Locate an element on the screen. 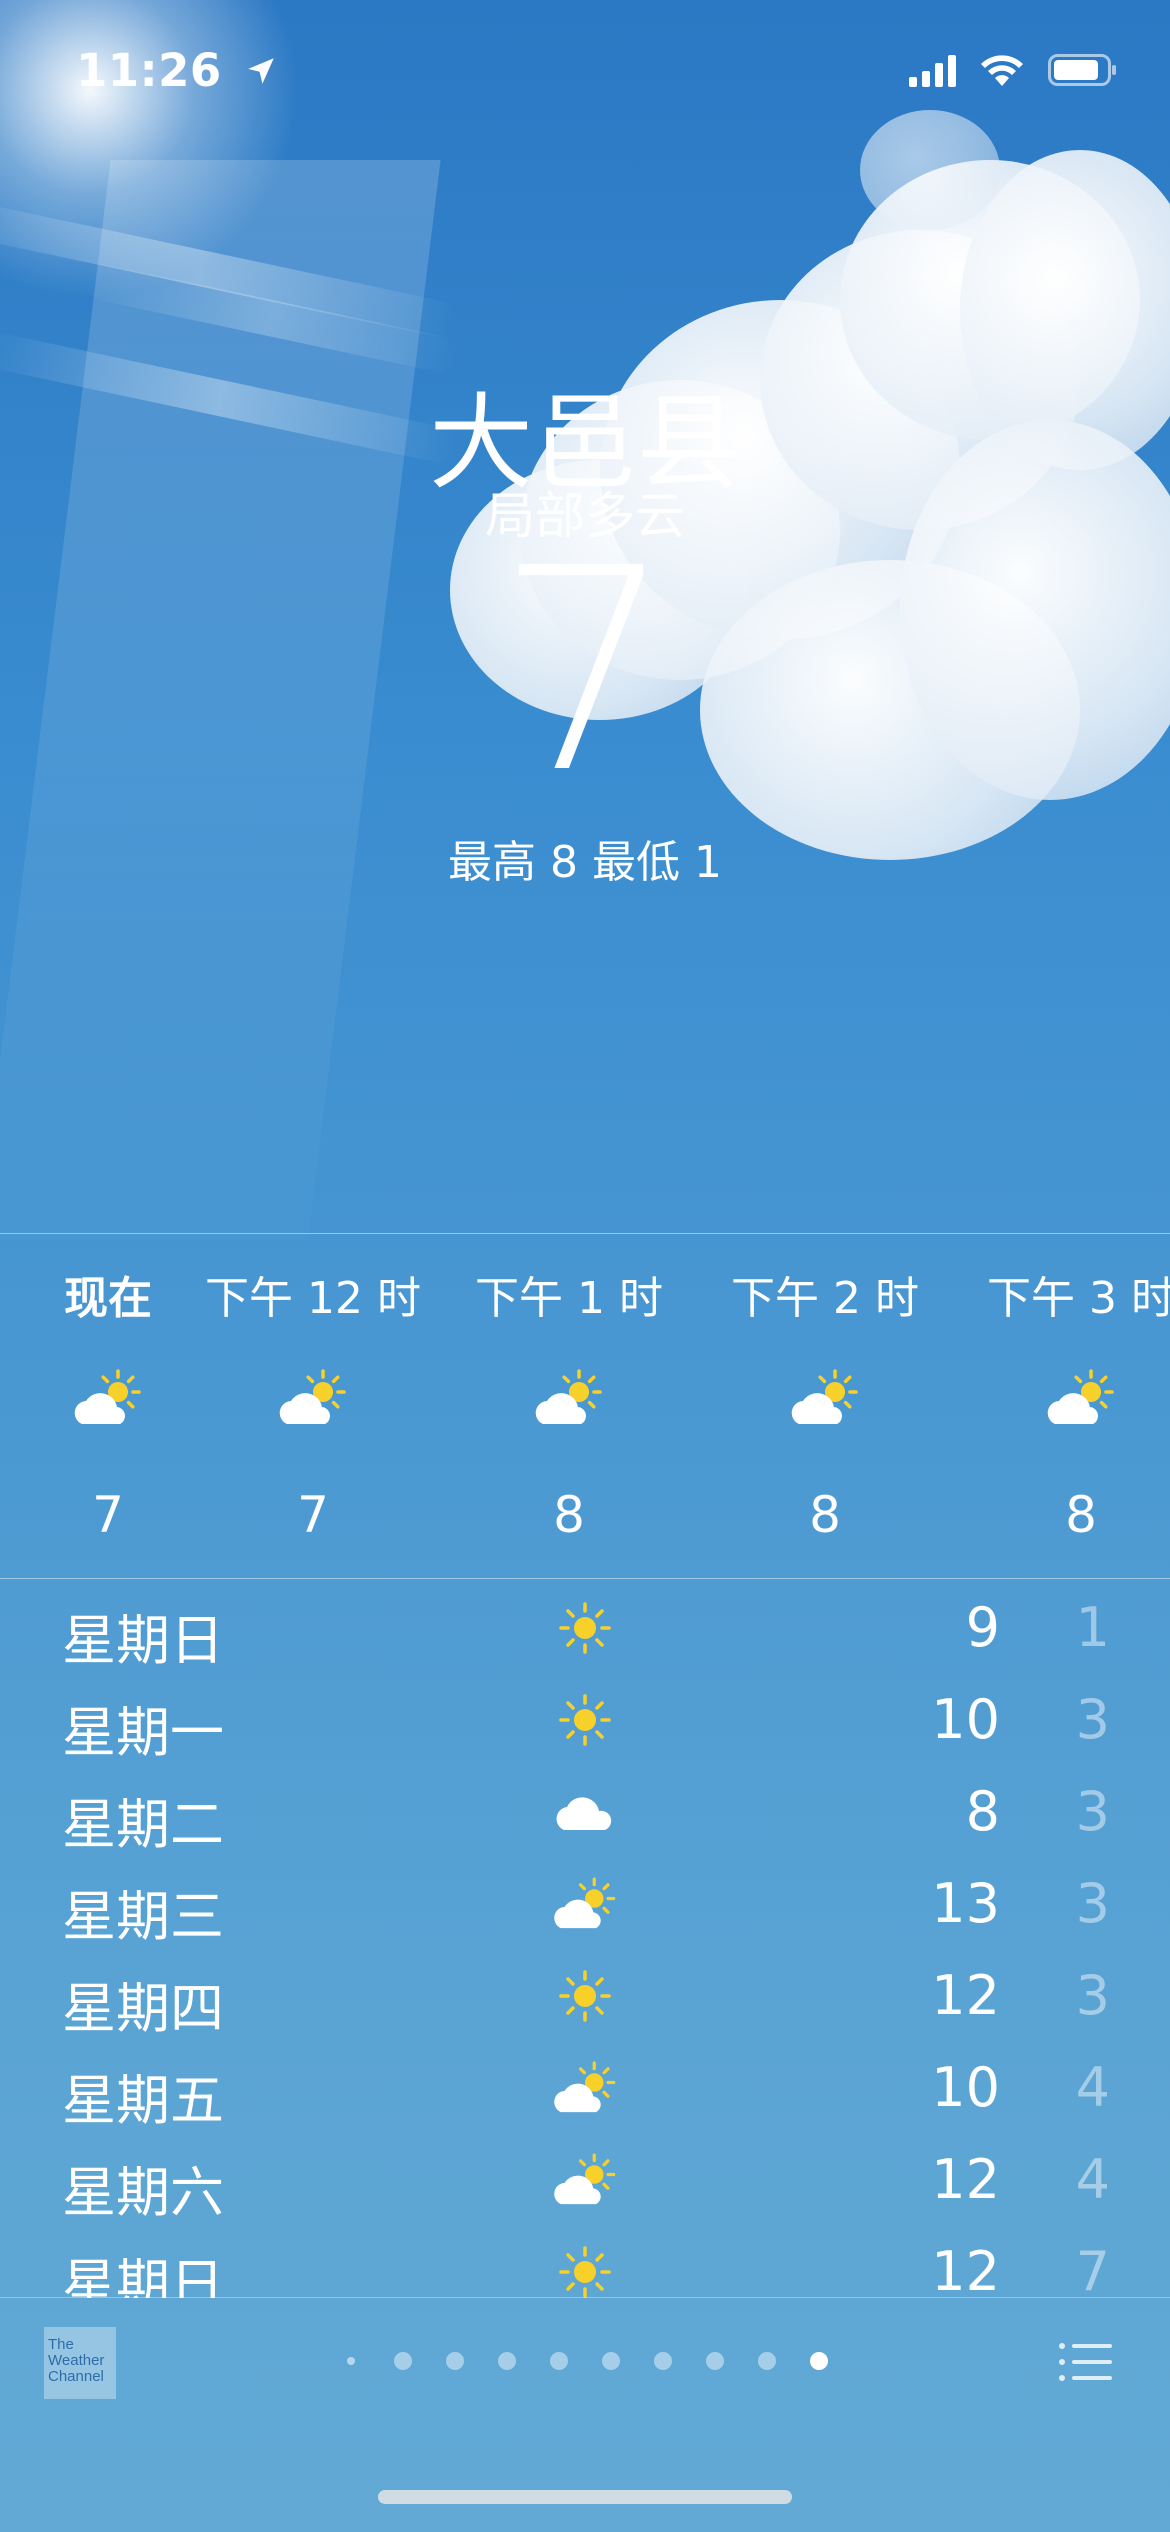 The width and height of the screenshot is (1170, 2532). day-high: 9 is located at coordinates (982, 1627).